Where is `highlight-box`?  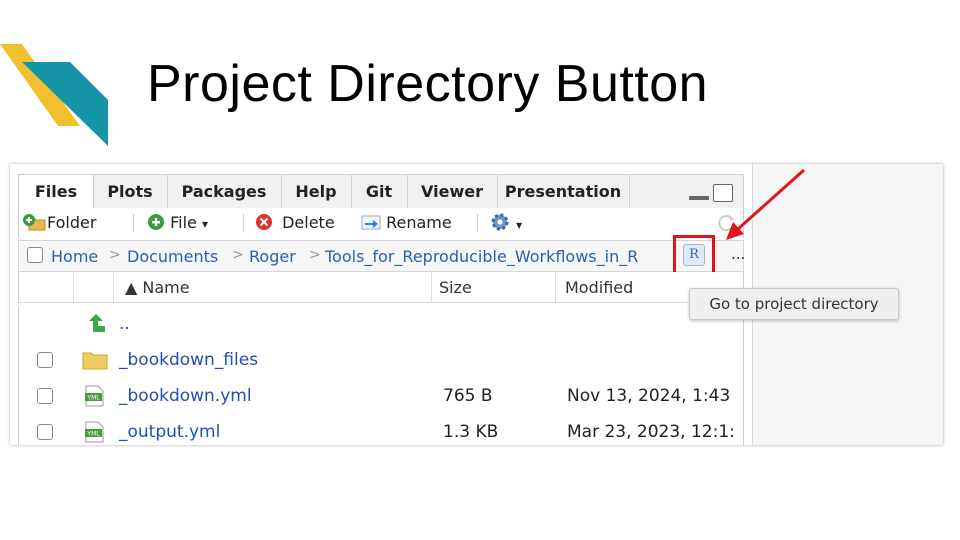
highlight-box is located at coordinates (694, 255).